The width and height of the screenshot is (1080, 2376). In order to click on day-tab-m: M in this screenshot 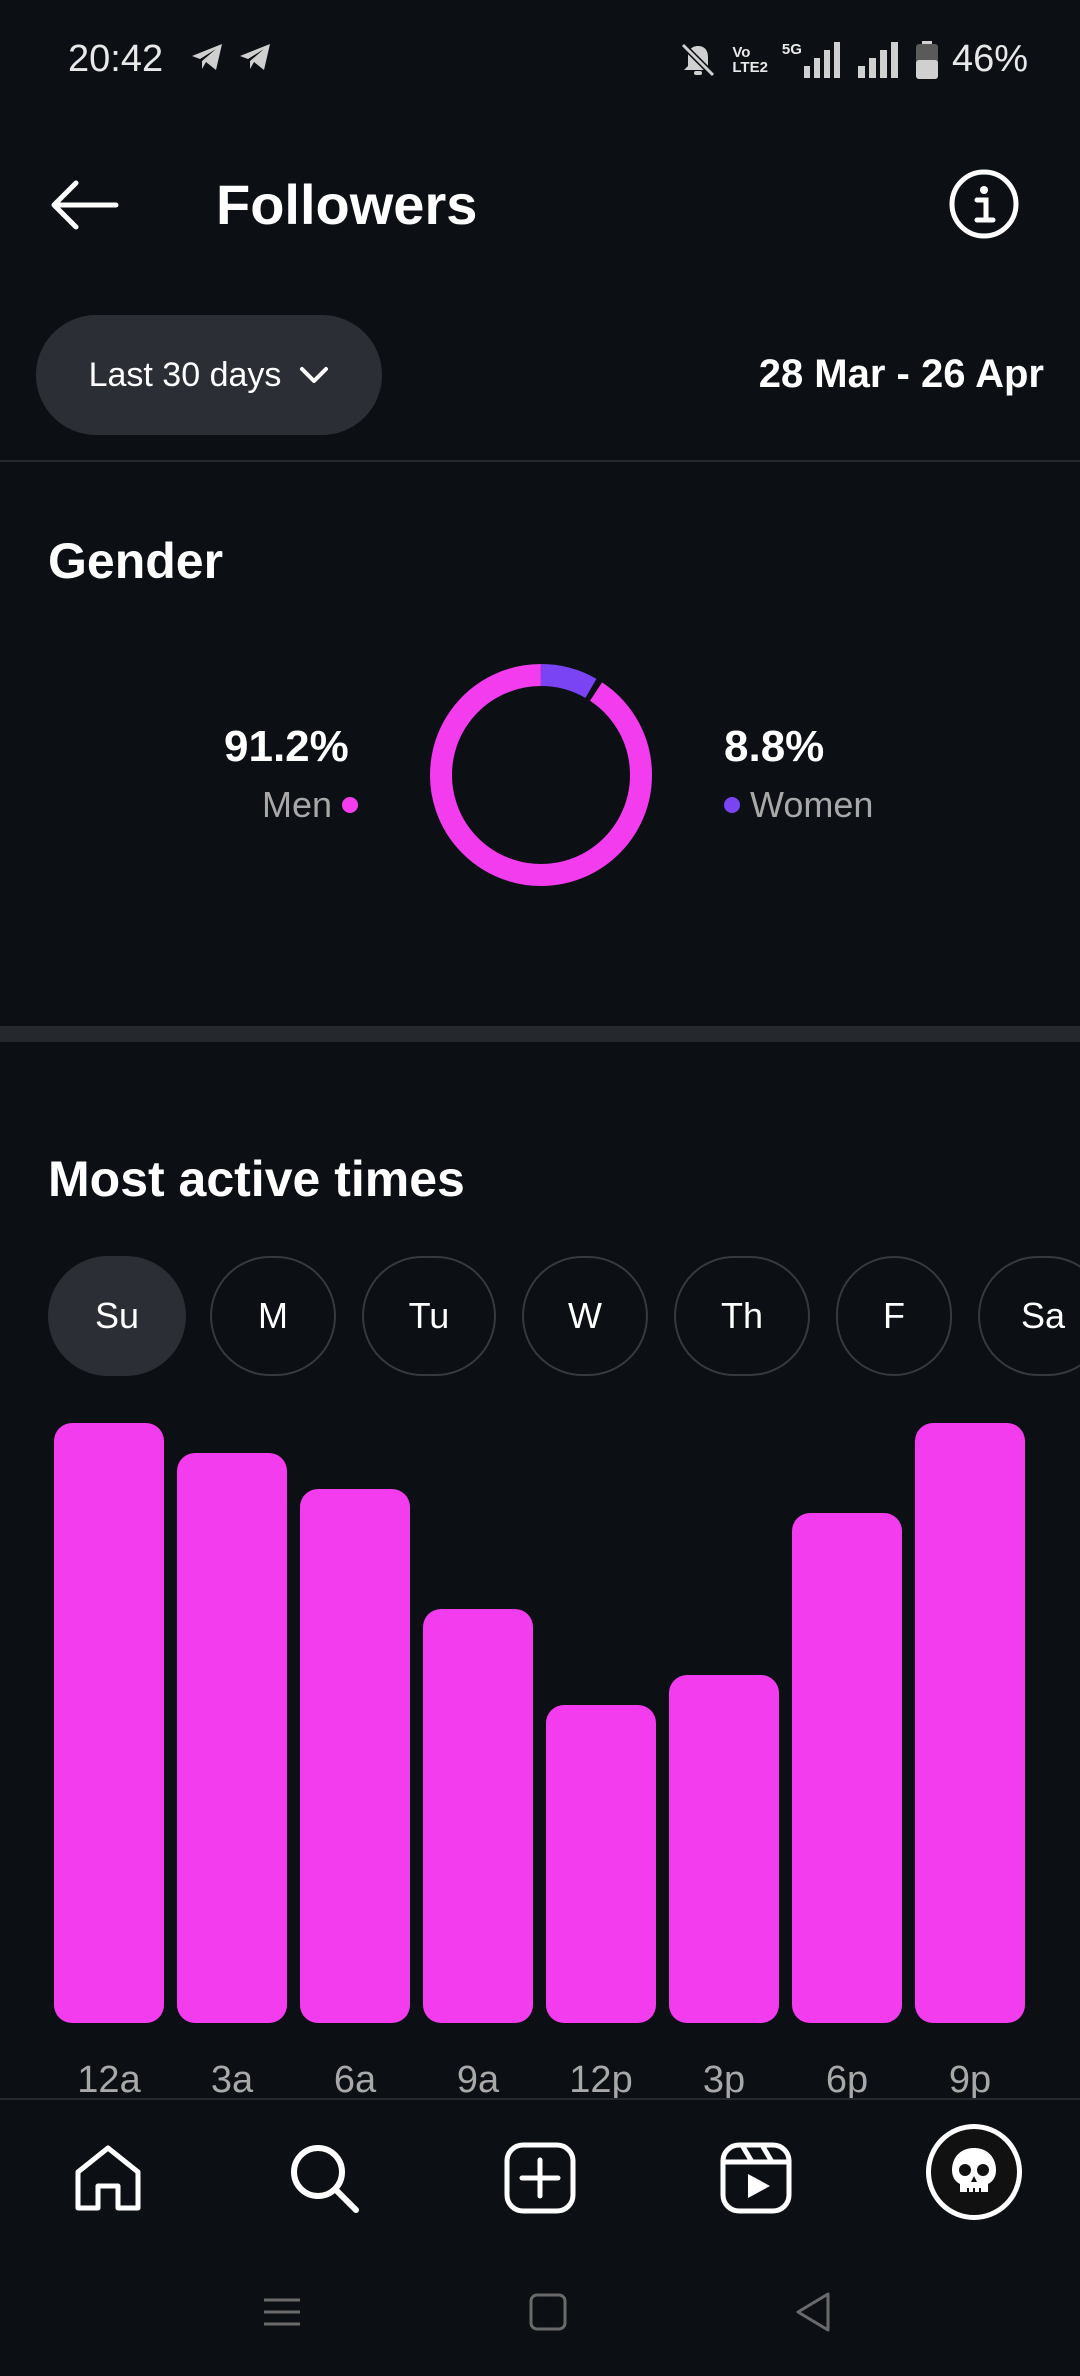, I will do `click(273, 1316)`.